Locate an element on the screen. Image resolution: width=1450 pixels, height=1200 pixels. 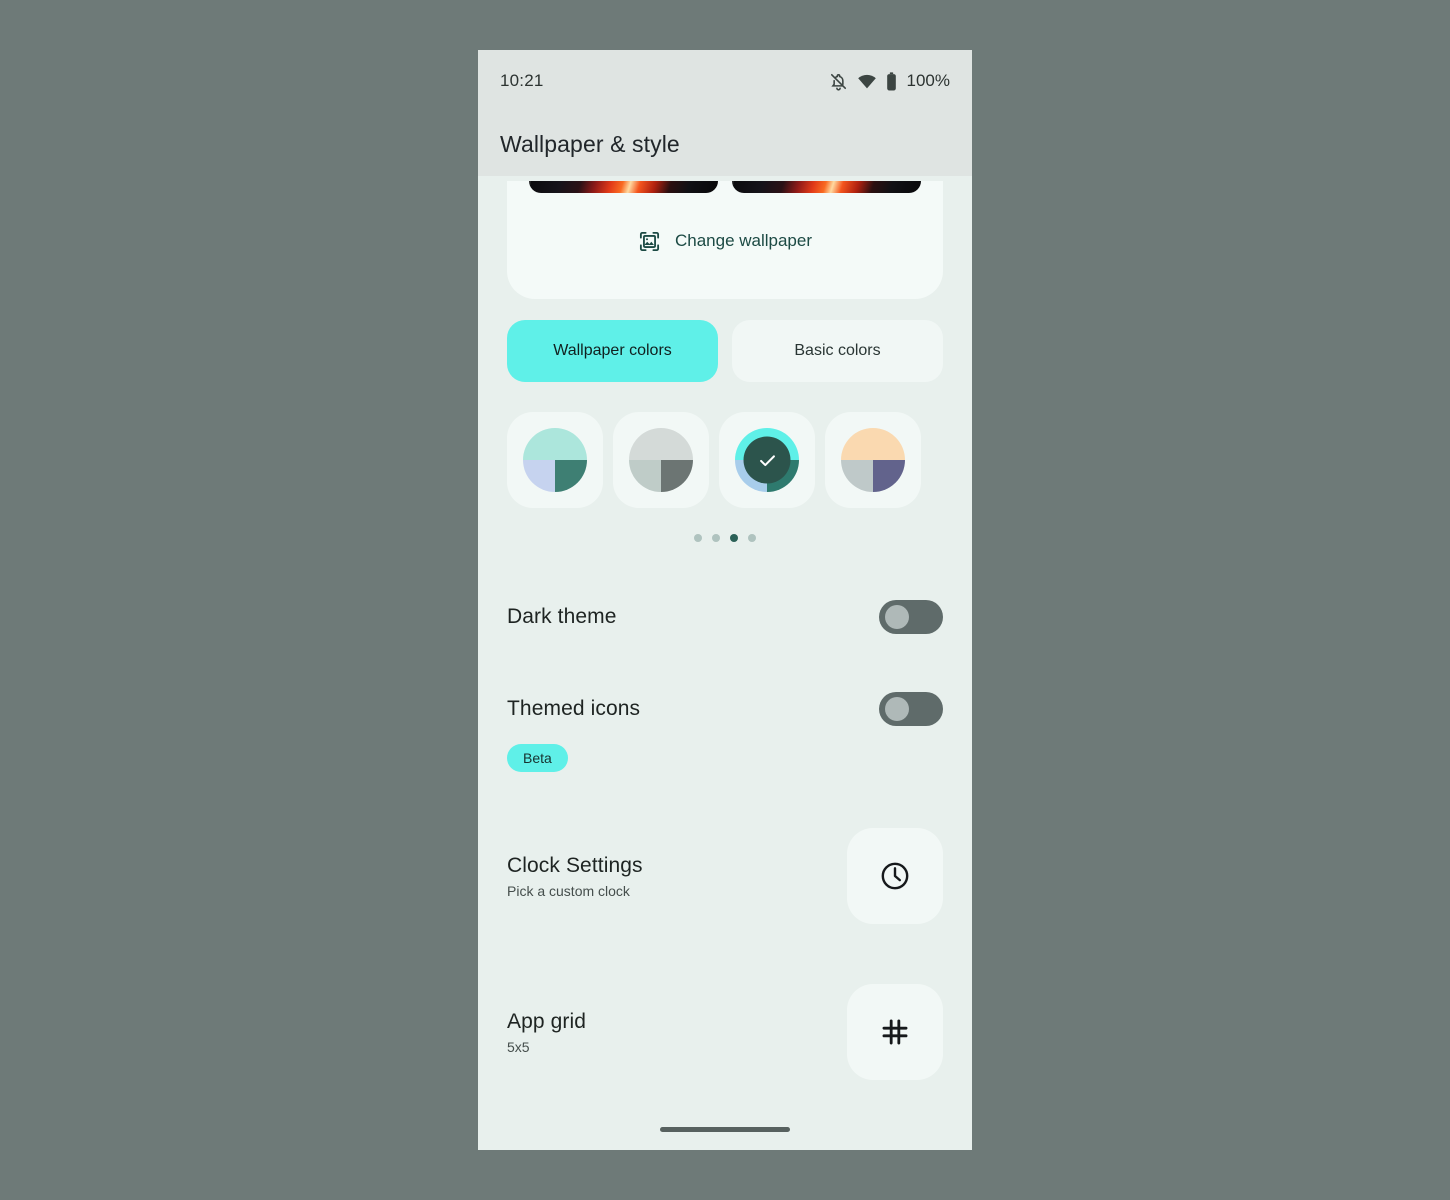
wallpaper-card: Change wallpaper is located at coordinates (725, 240).